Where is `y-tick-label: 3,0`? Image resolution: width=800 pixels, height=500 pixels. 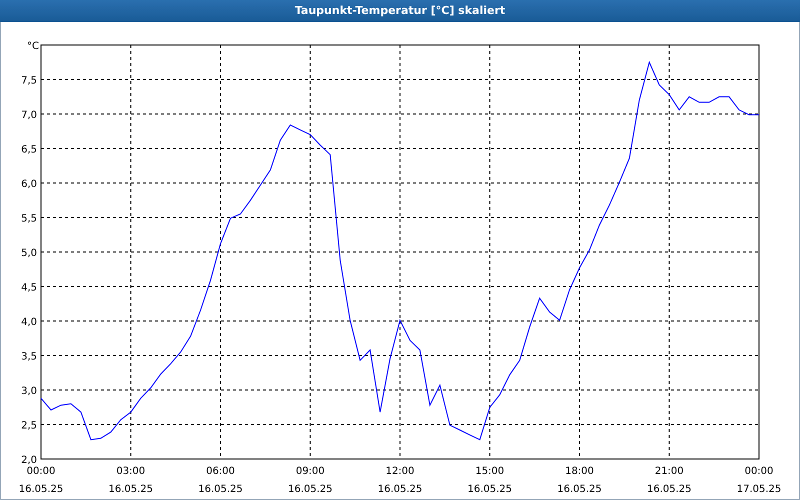
y-tick-label: 3,0 is located at coordinates (29, 391).